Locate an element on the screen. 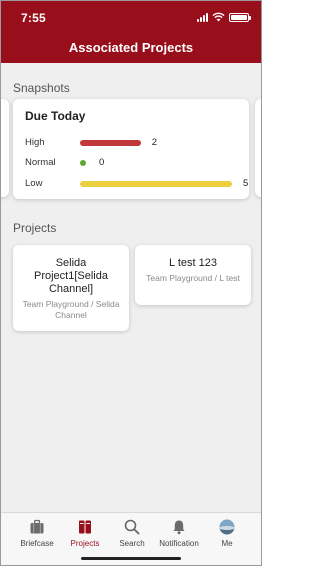 The width and height of the screenshot is (320, 566). snapshot-row-high: High 2 is located at coordinates (132, 143).